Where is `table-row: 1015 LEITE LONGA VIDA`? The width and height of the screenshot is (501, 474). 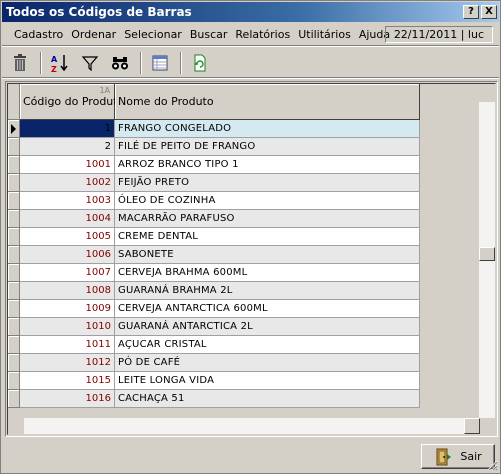 table-row: 1015 LEITE LONGA VIDA is located at coordinates (214, 381).